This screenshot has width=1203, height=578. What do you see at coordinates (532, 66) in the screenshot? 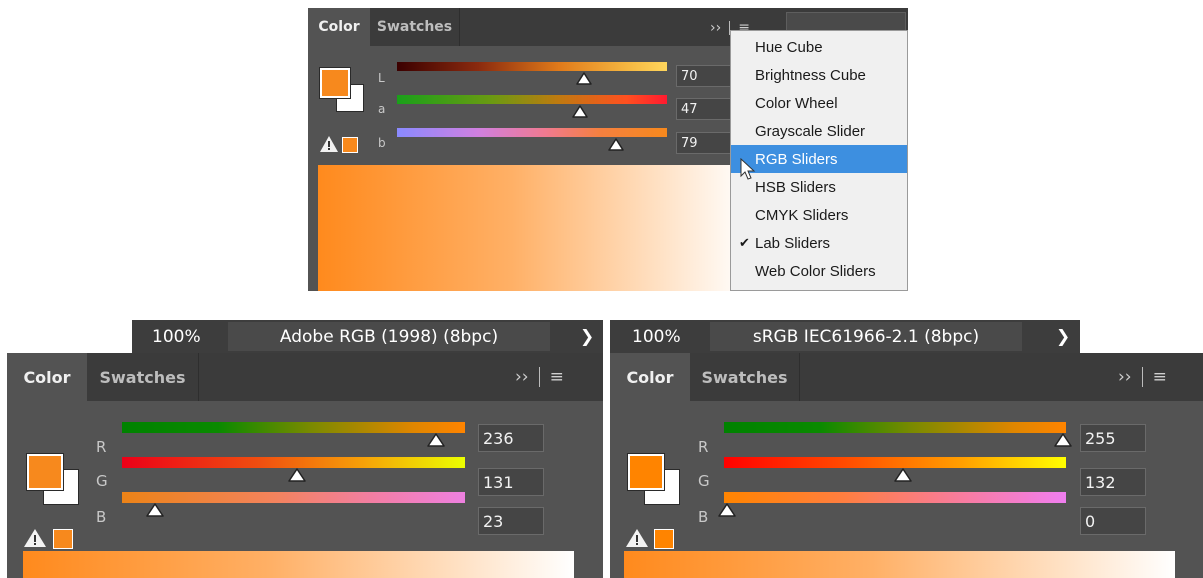
I see `slider-track-l` at bounding box center [532, 66].